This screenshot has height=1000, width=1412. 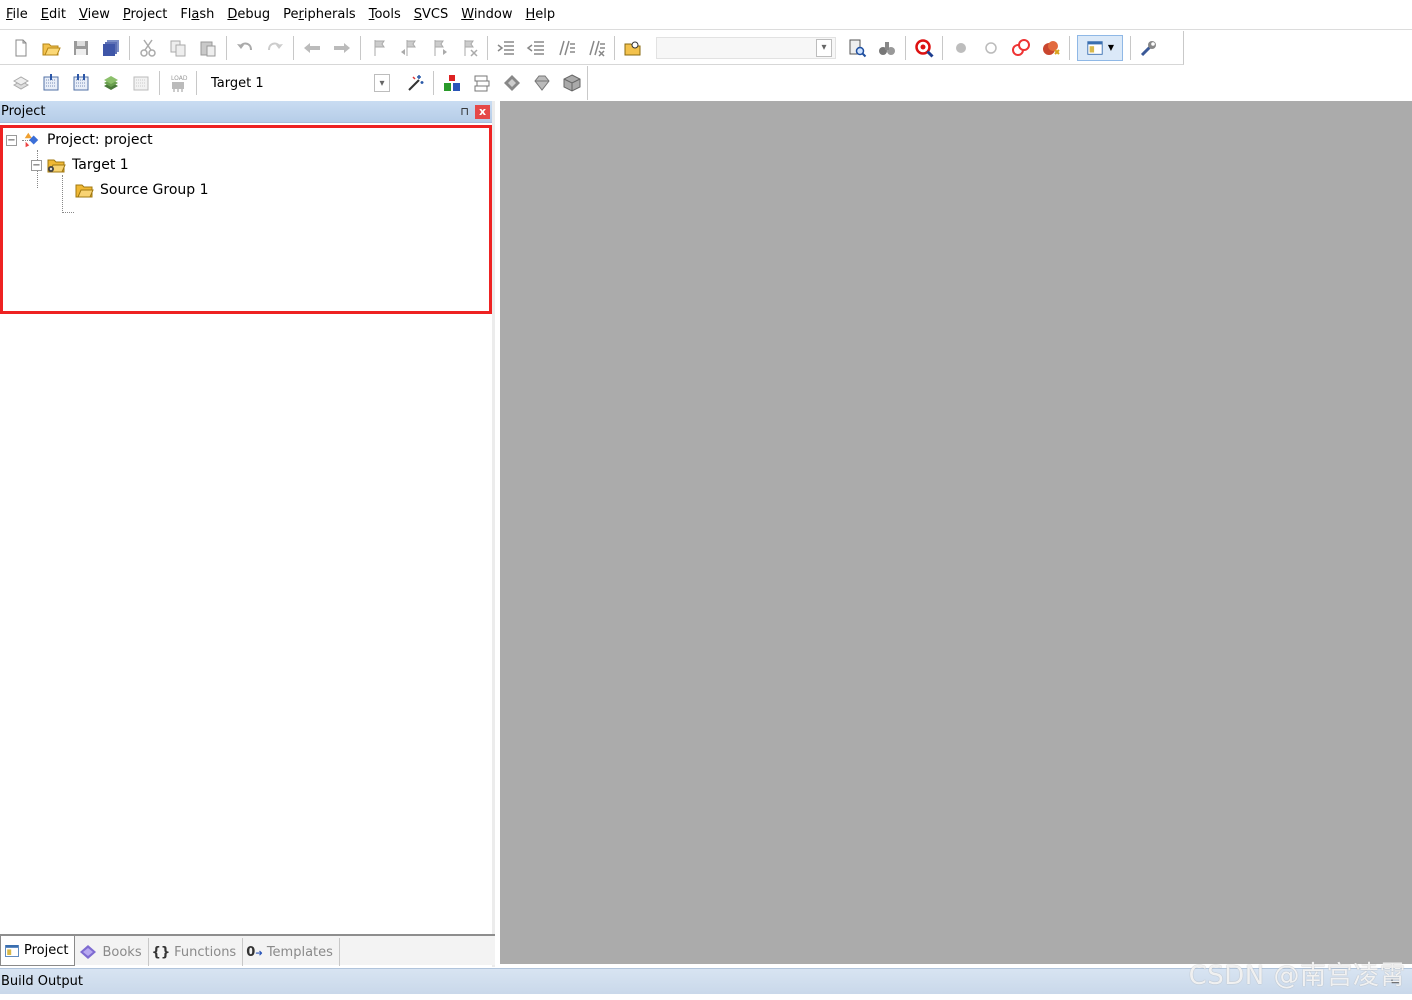 What do you see at coordinates (887, 48) in the screenshot?
I see `incremental-find-button` at bounding box center [887, 48].